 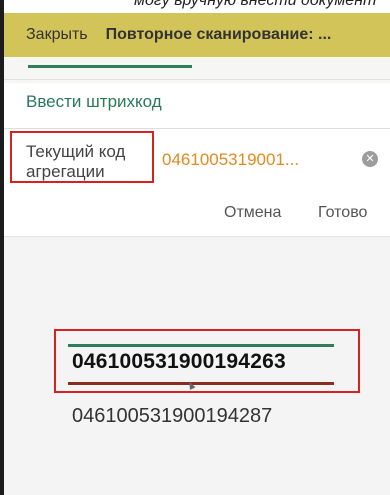 I want to click on annotation-highlight-picker, so click(x=207, y=361).